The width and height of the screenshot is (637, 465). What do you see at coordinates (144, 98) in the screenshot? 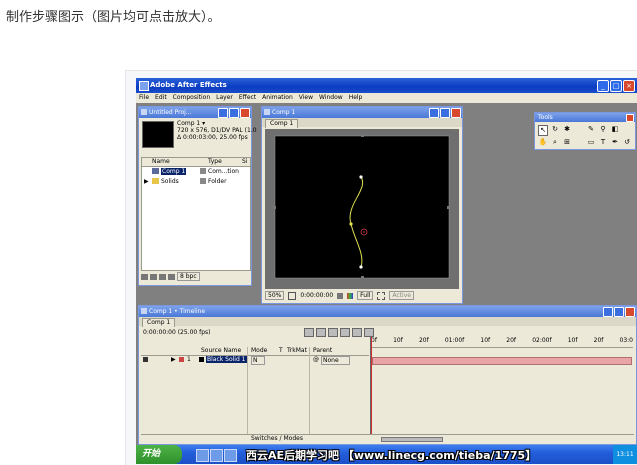
I see `menu-file: File` at bounding box center [144, 98].